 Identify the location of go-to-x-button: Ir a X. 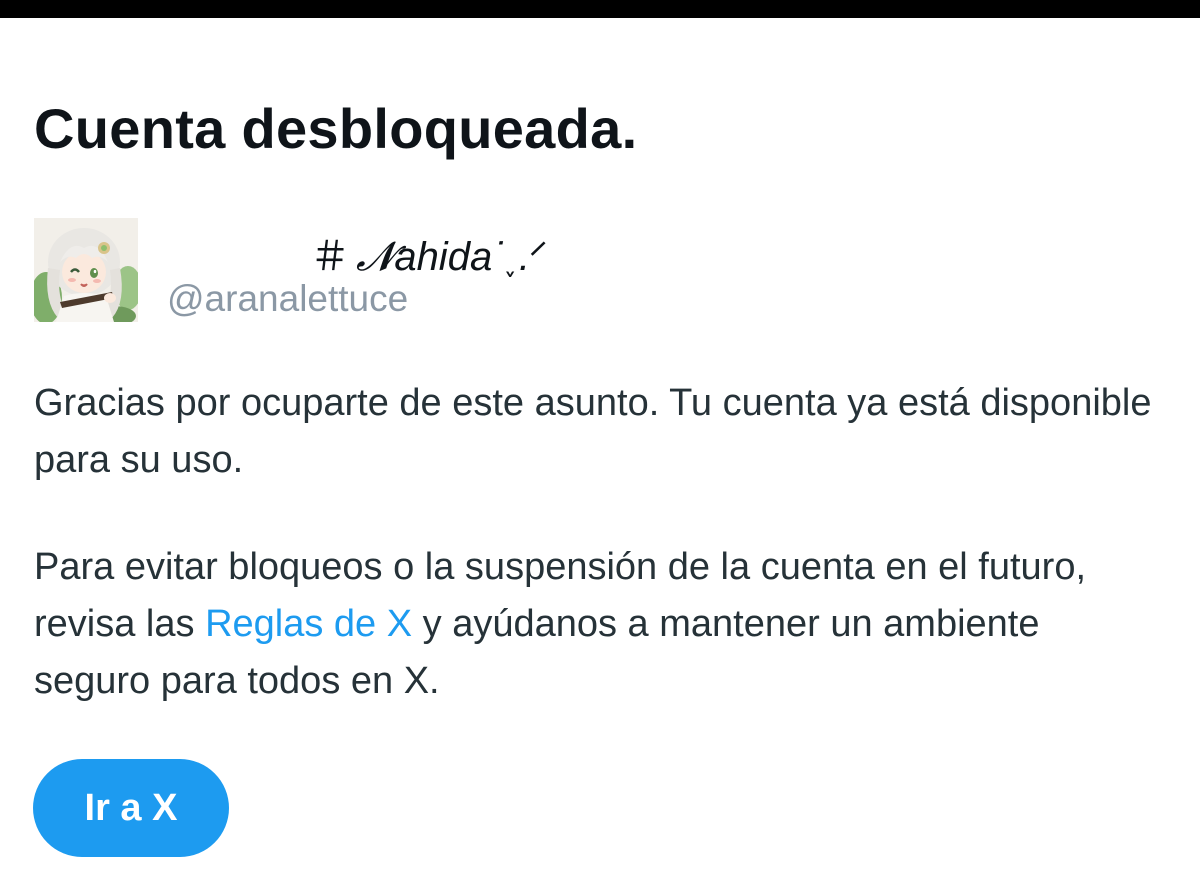
(131, 808).